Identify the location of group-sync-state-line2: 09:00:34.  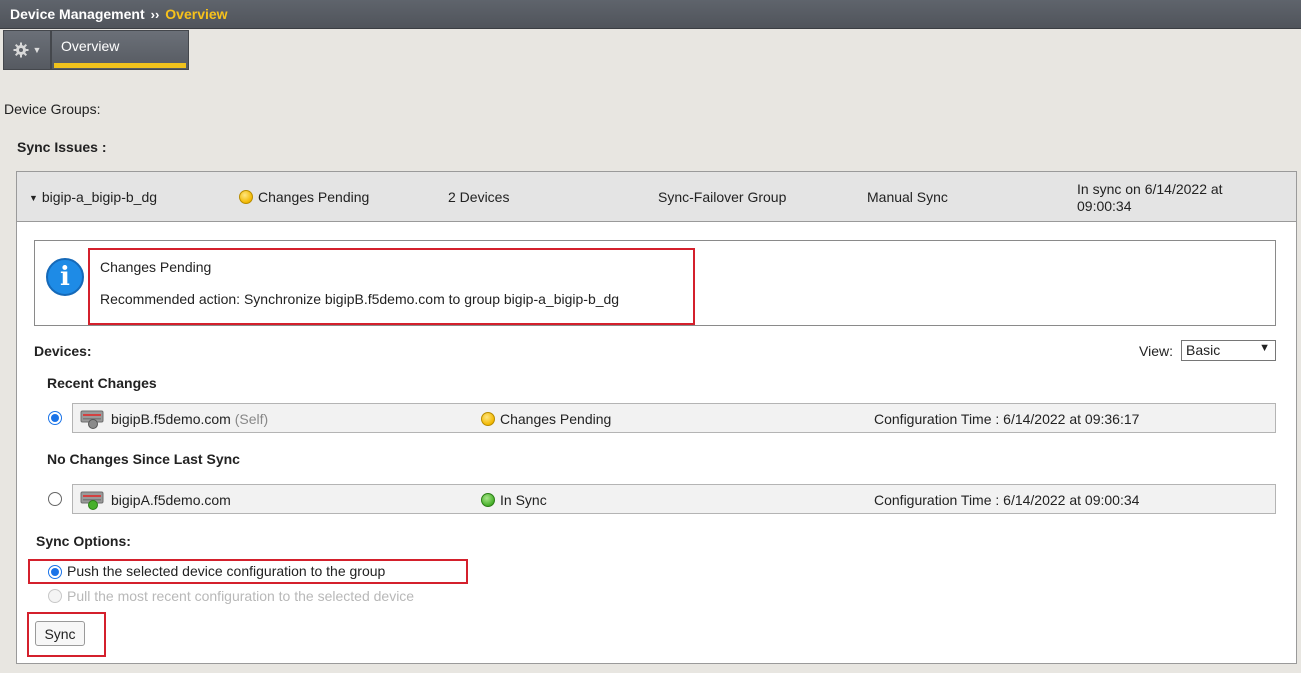
(1104, 206).